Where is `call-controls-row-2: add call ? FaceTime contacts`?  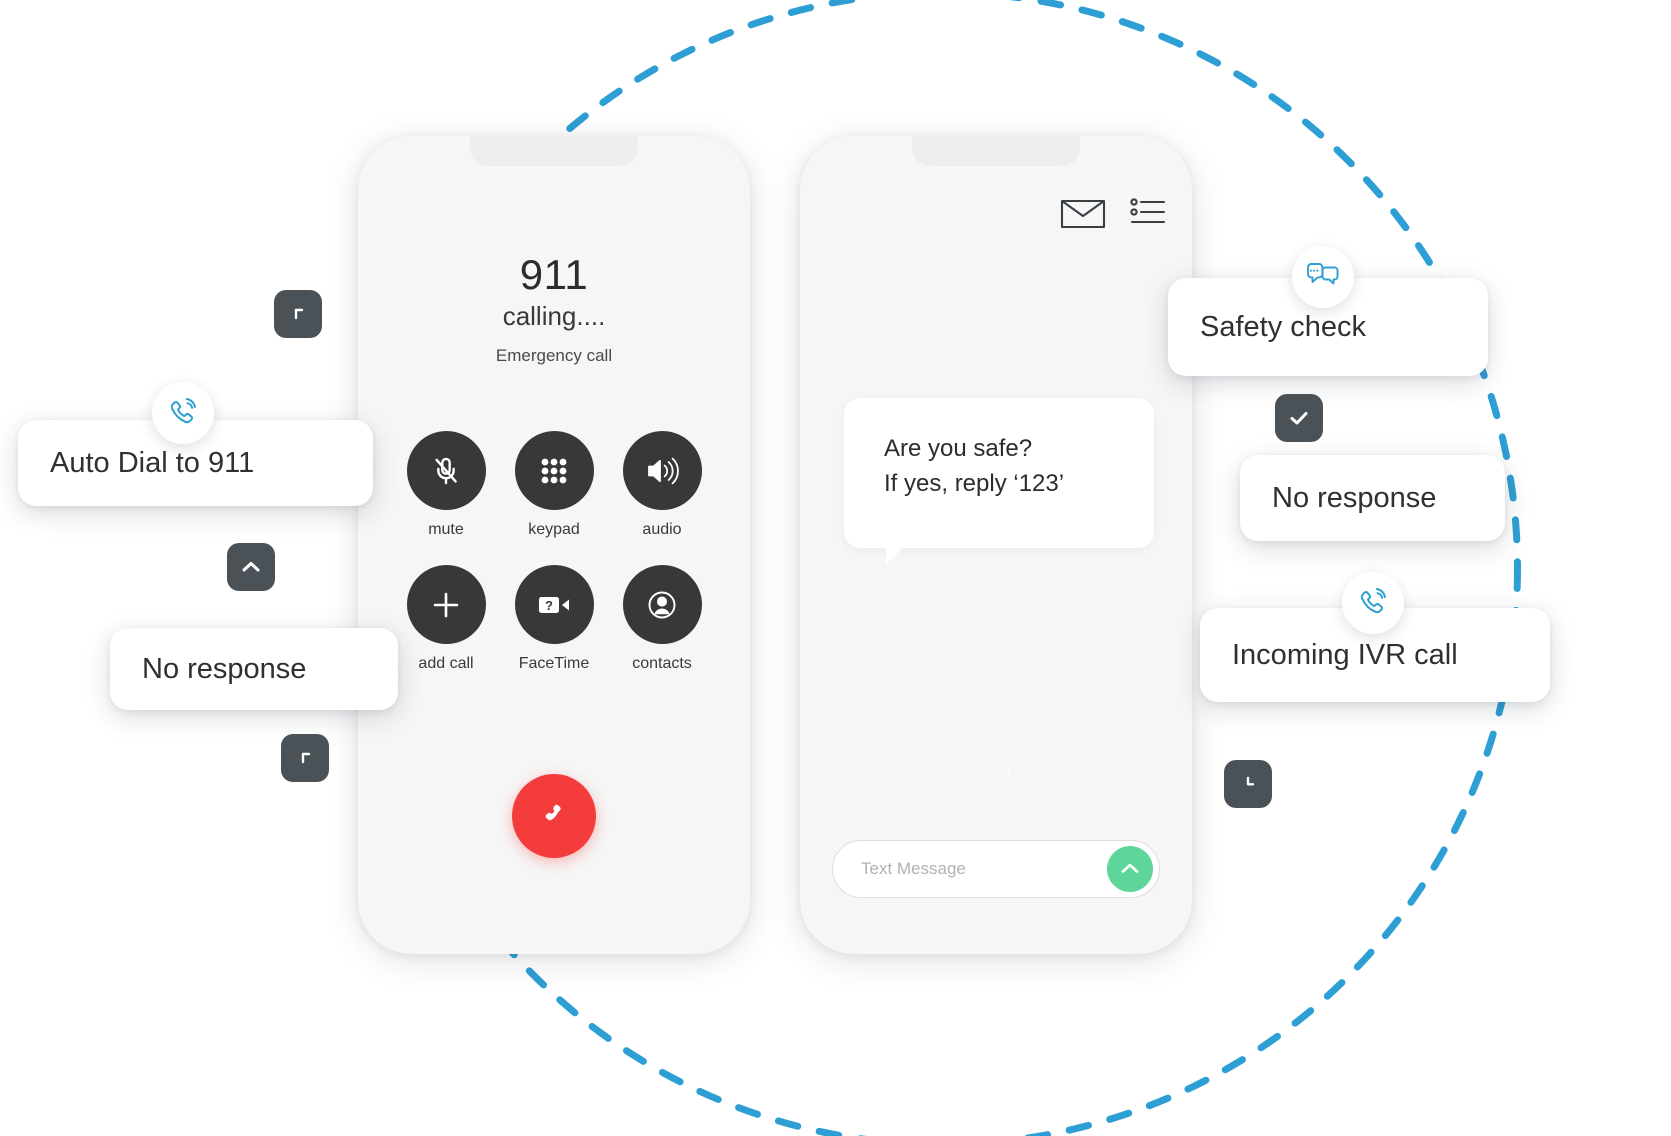 call-controls-row-2: add call ? FaceTime contacts is located at coordinates (554, 619).